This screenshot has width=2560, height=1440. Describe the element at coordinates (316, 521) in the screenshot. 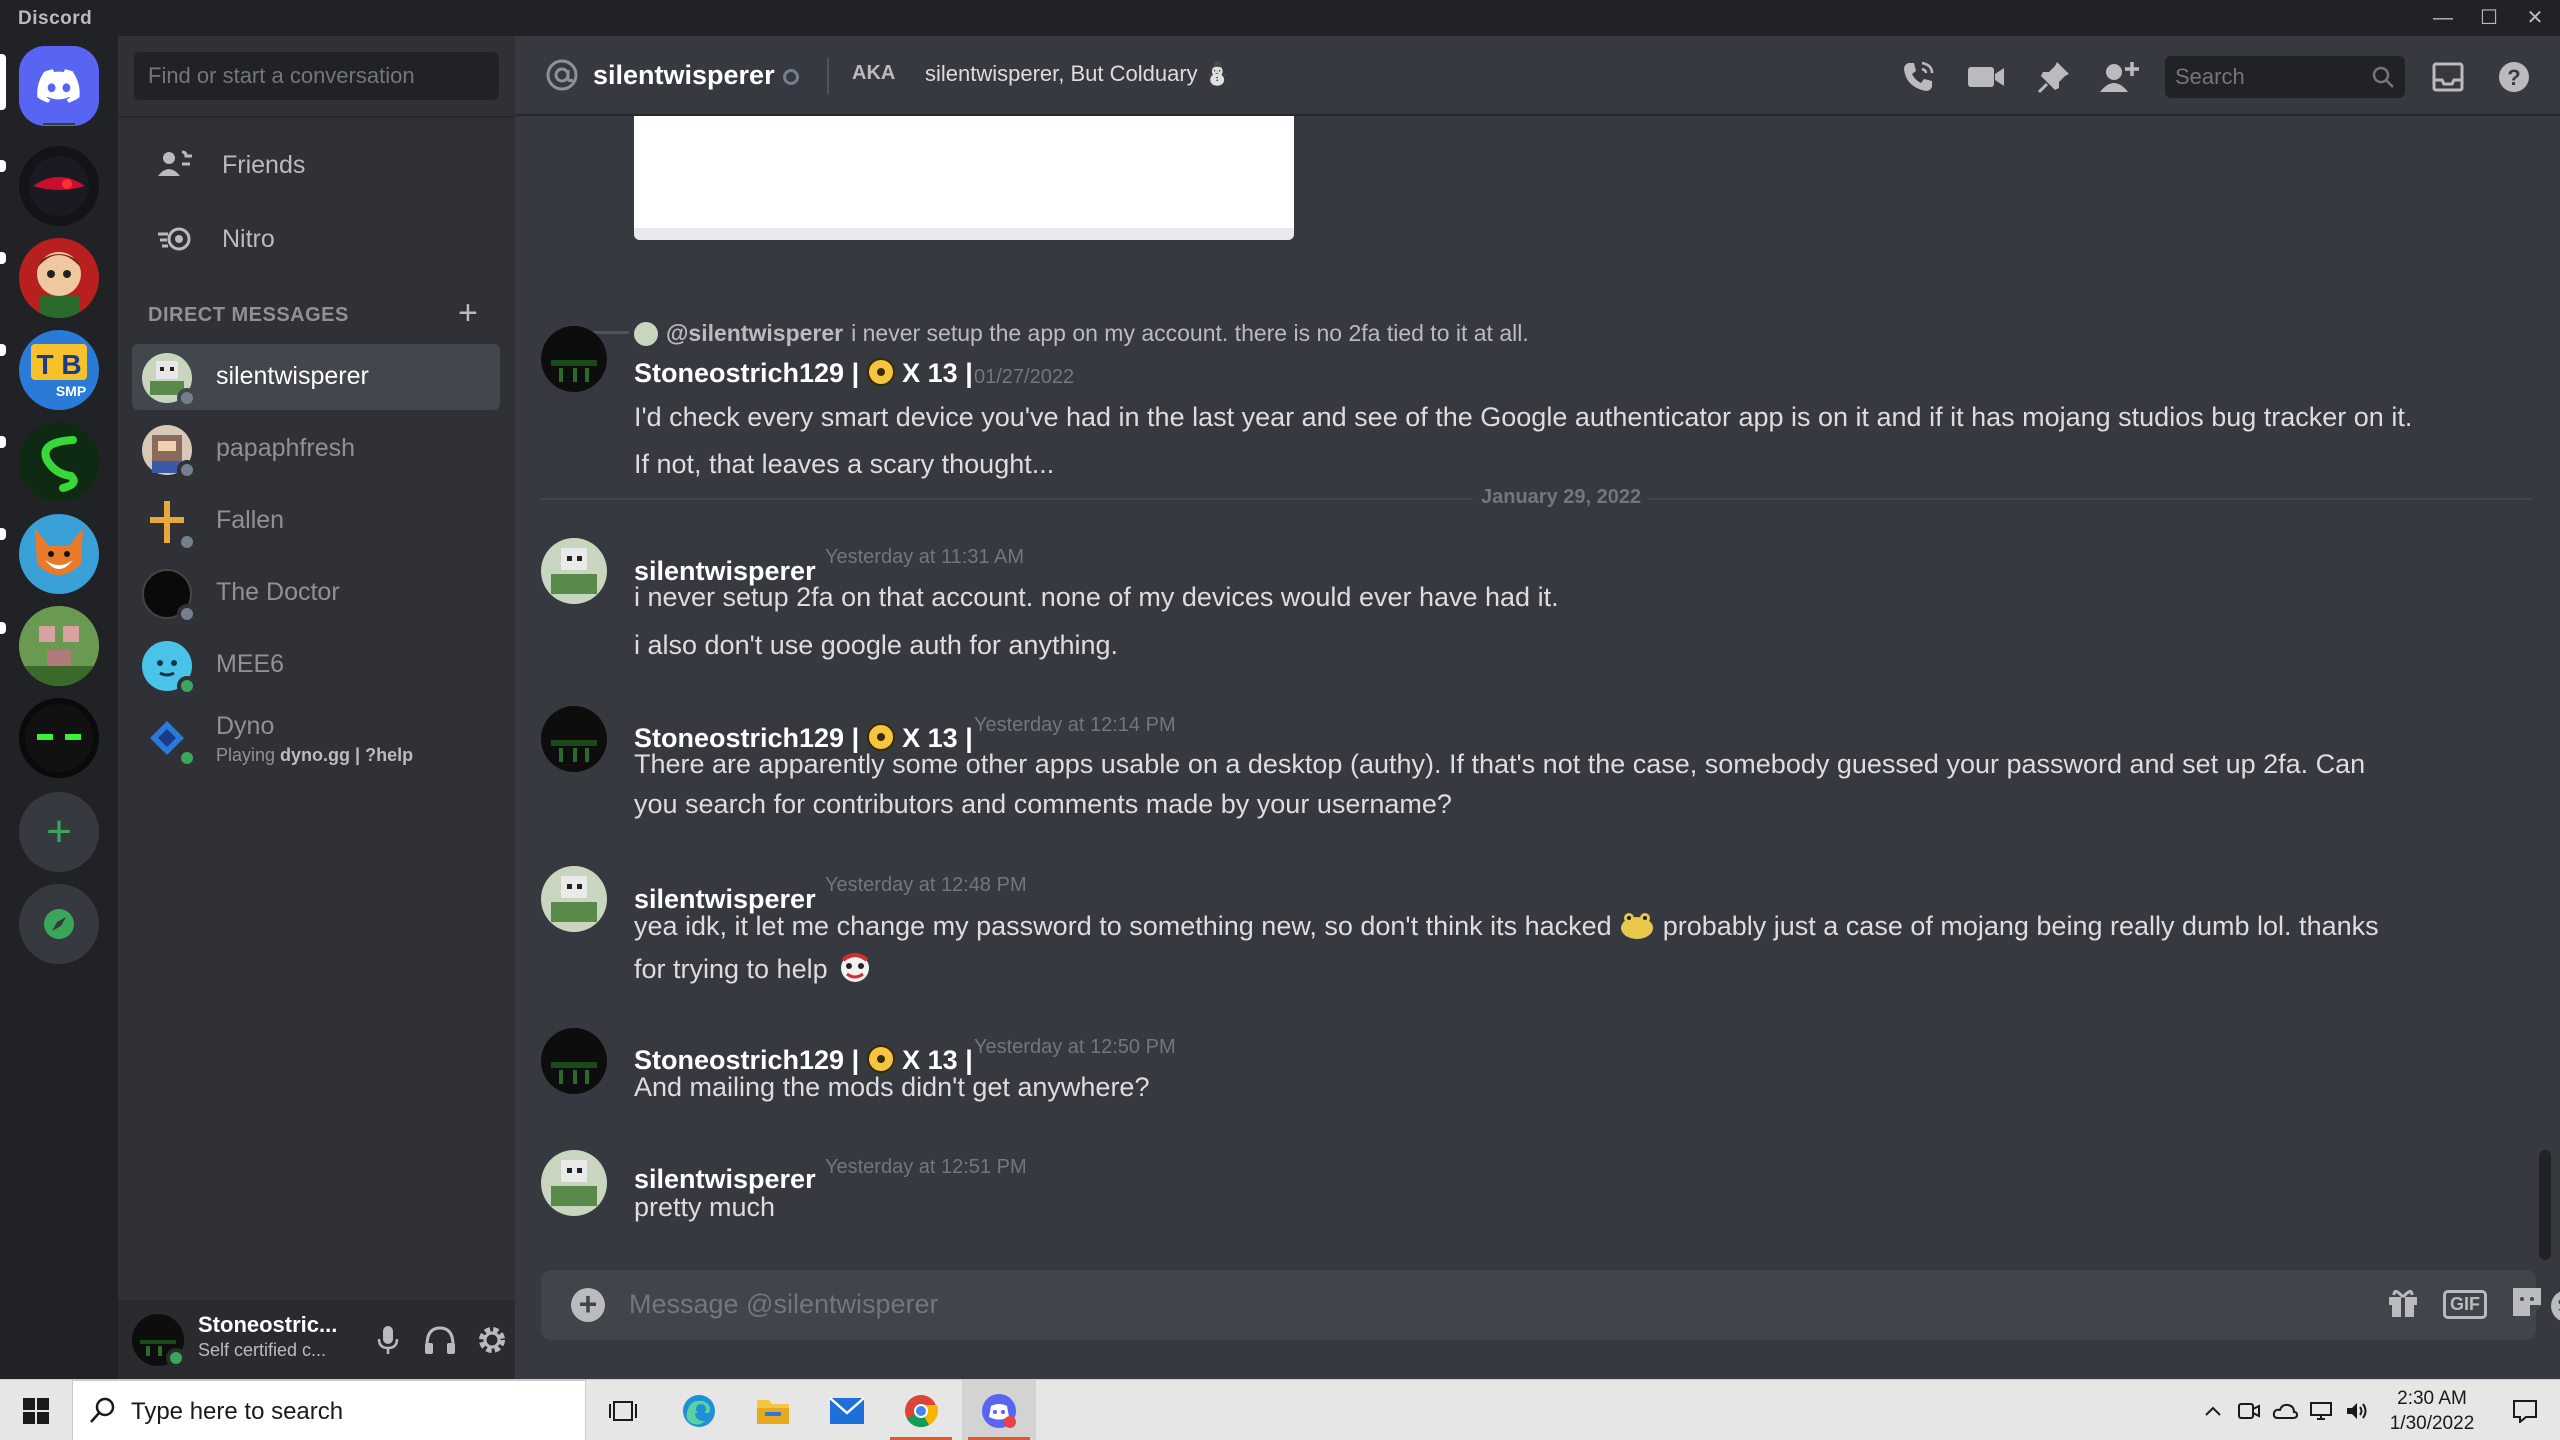

I see `dm-item-fallen: Fallen` at that location.